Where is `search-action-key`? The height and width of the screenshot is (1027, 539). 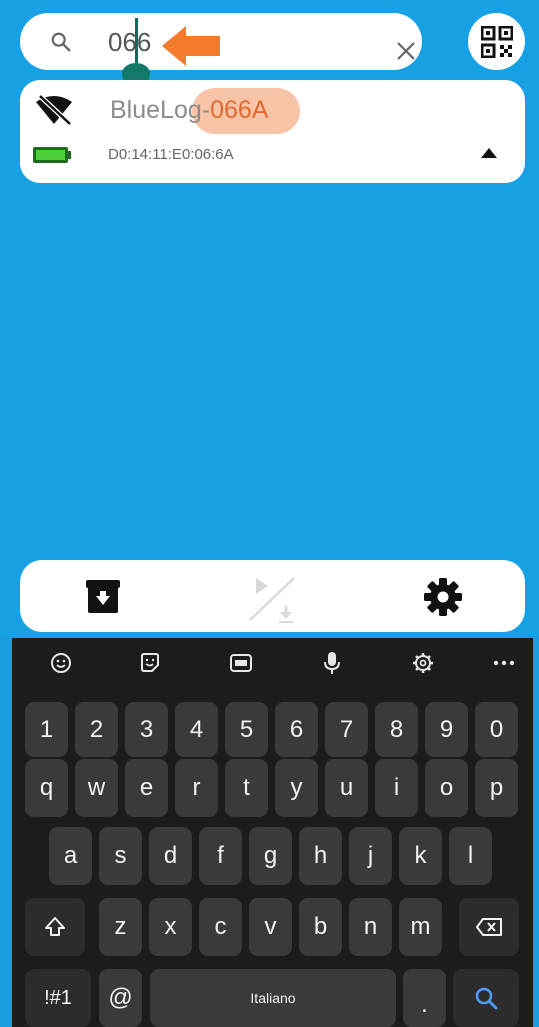
search-action-key is located at coordinates (486, 998).